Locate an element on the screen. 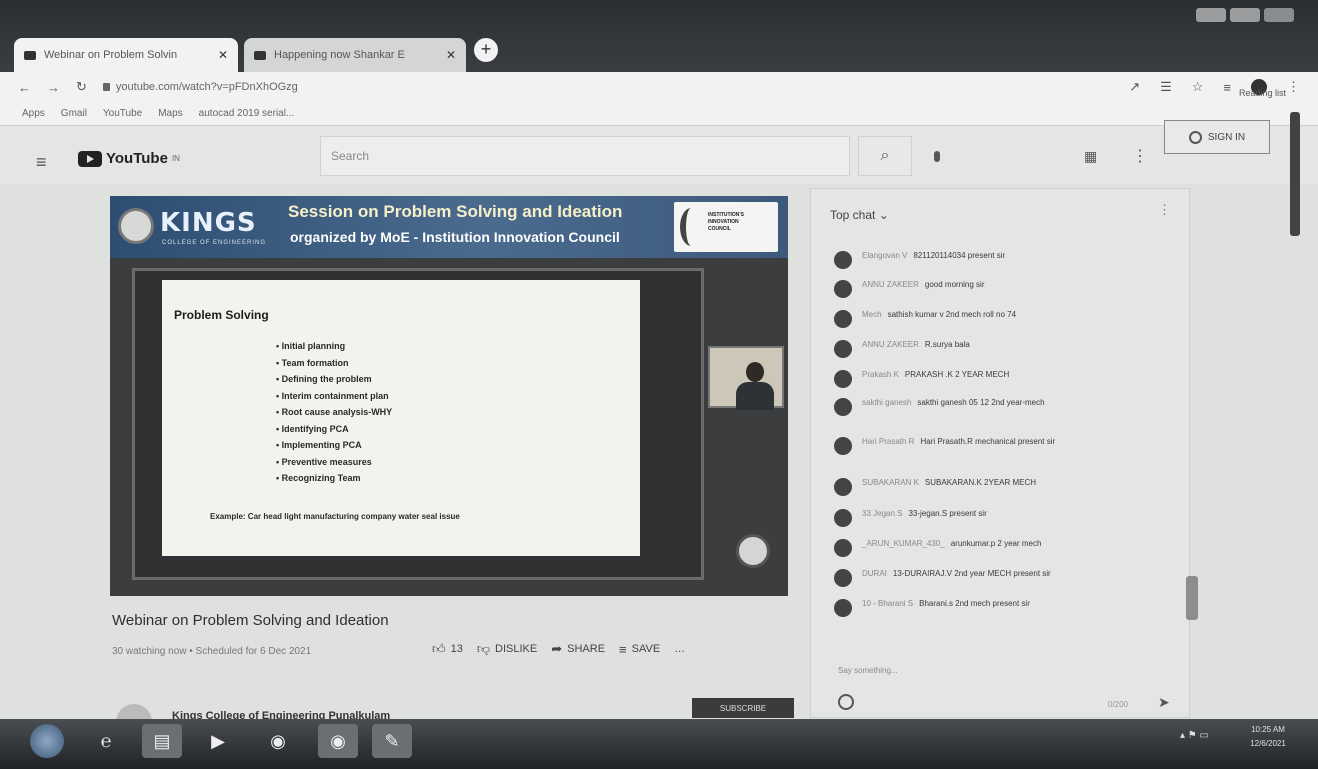 The image size is (1318, 769). close-window-button is located at coordinates (1279, 15).